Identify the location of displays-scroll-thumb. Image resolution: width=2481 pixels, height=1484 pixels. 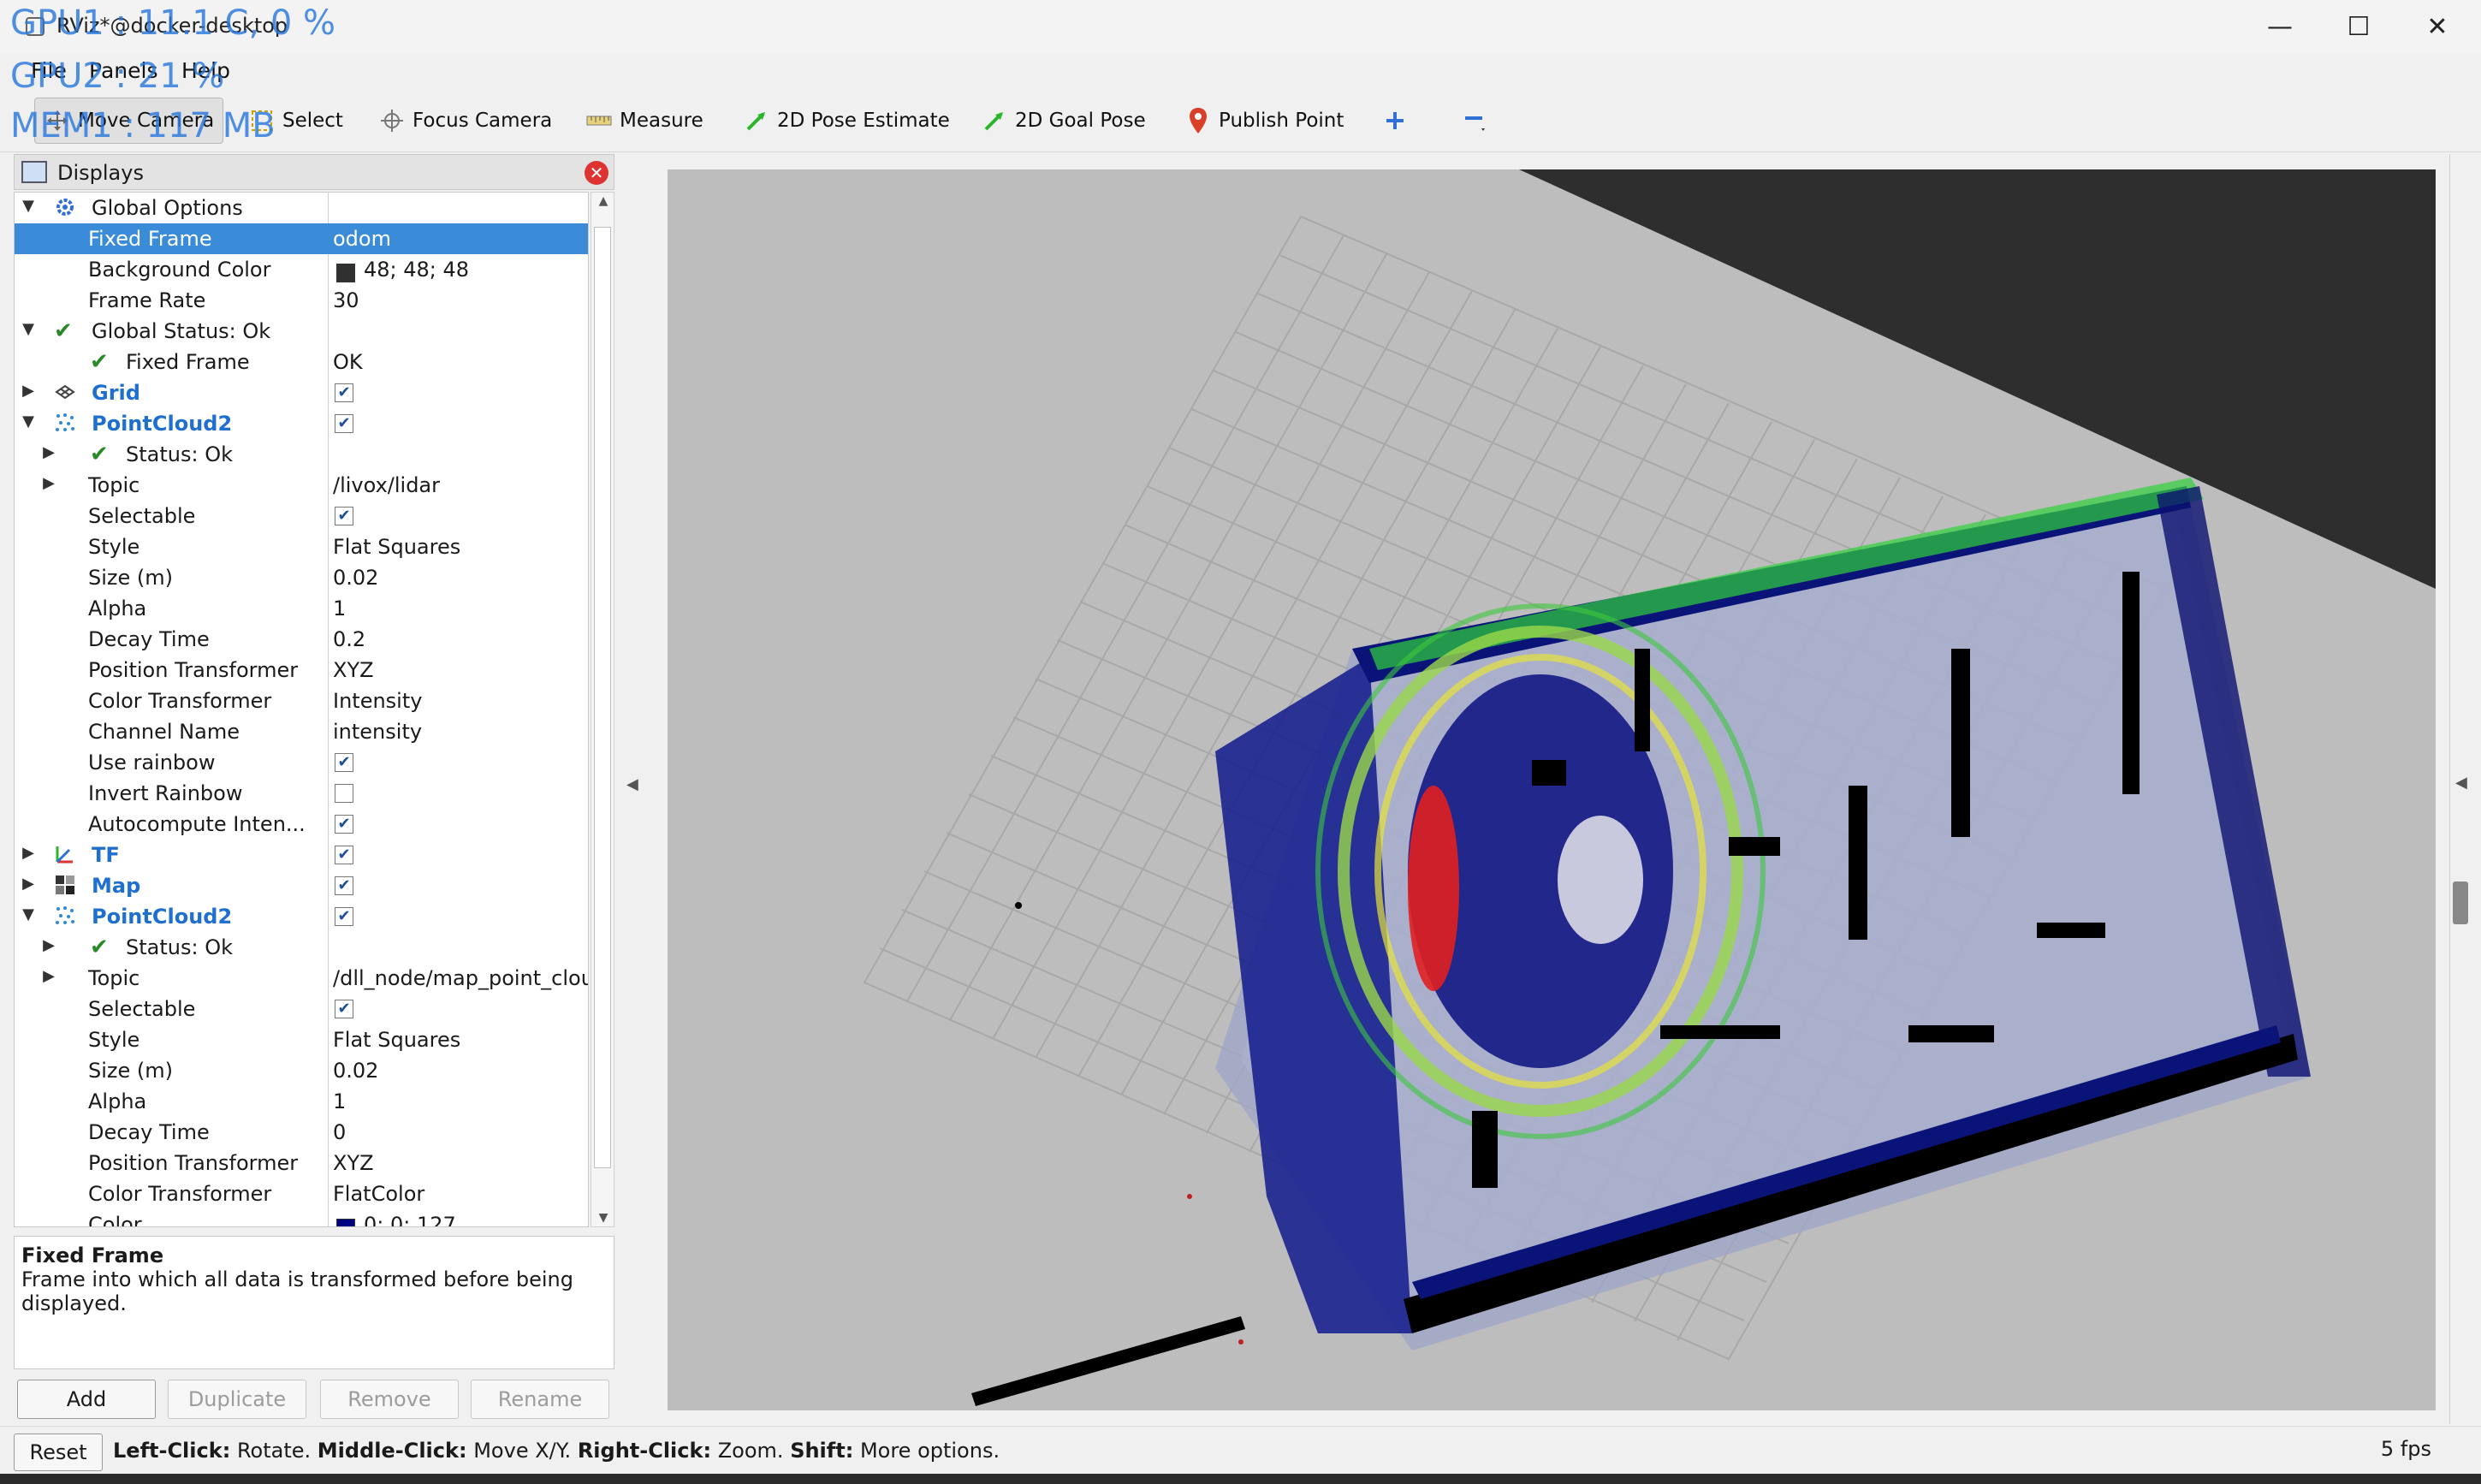
(602, 698).